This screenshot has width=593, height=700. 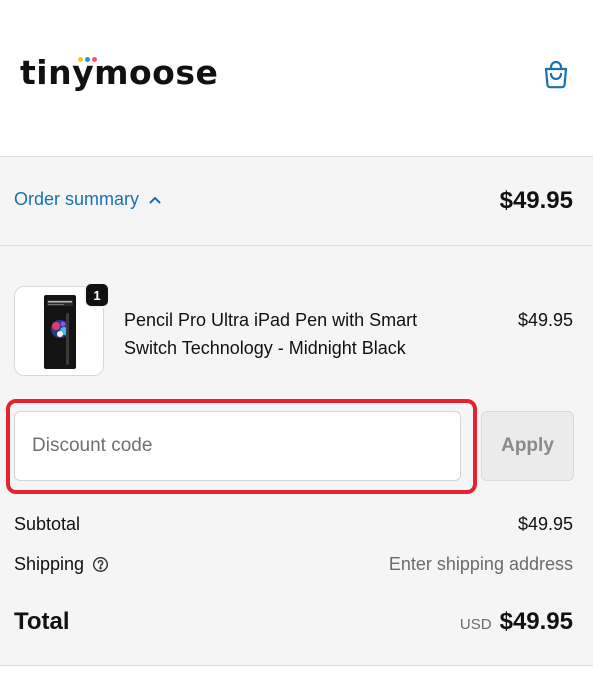 I want to click on total-label: Total, so click(x=42, y=621).